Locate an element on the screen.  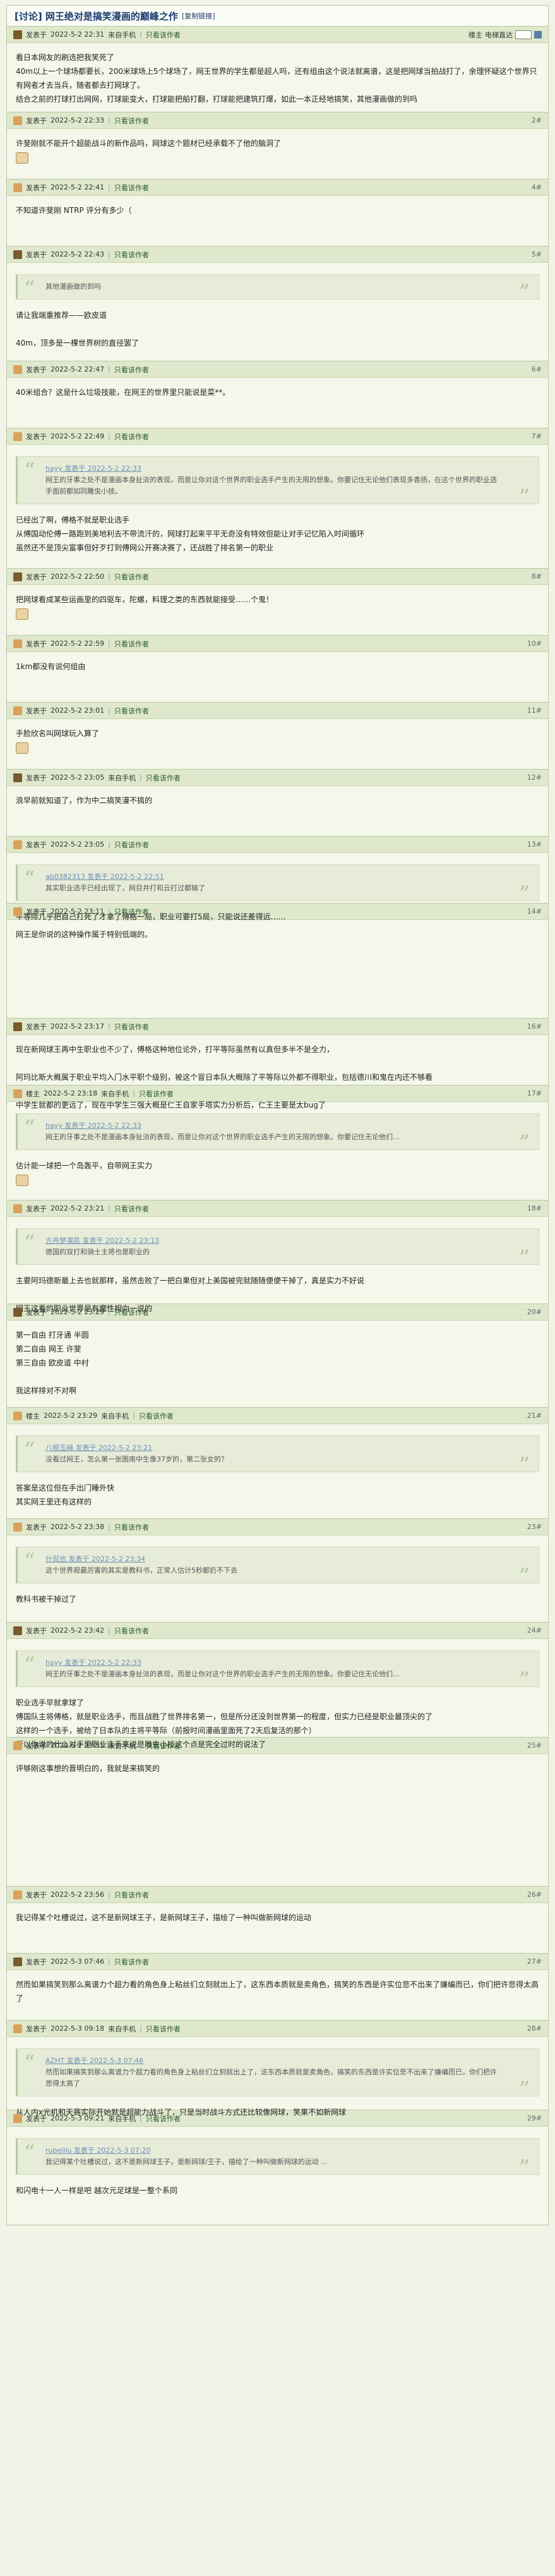
floor-number: 7# is located at coordinates (537, 436).